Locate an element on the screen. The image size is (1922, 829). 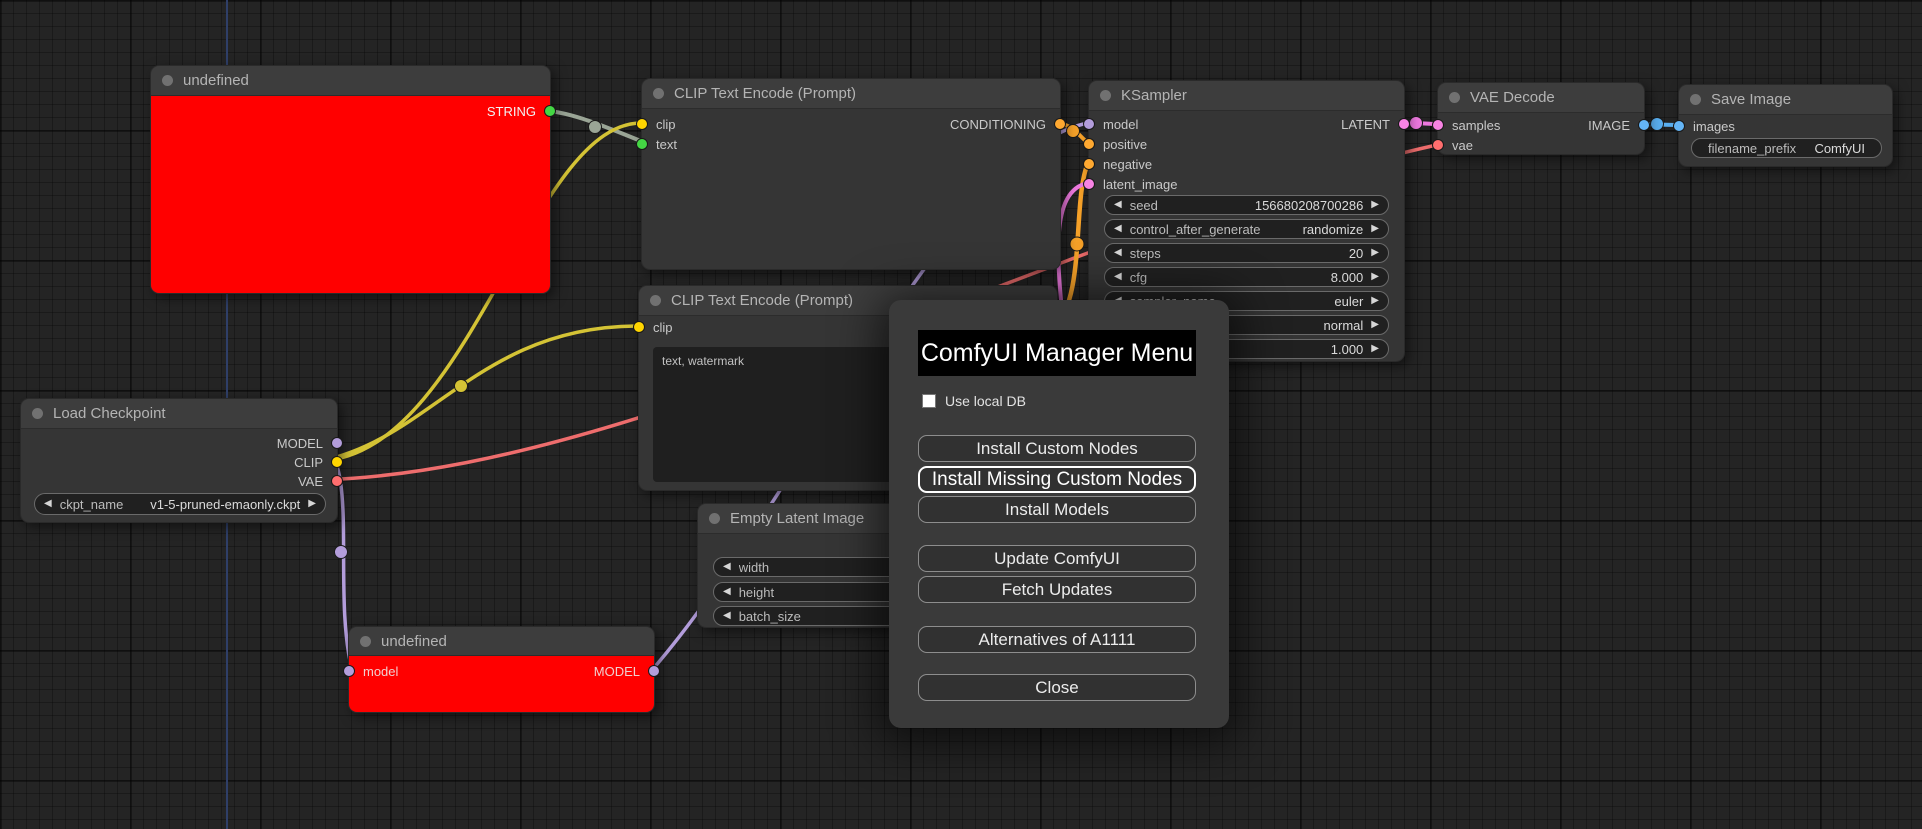
close-button: Close is located at coordinates (1057, 687).